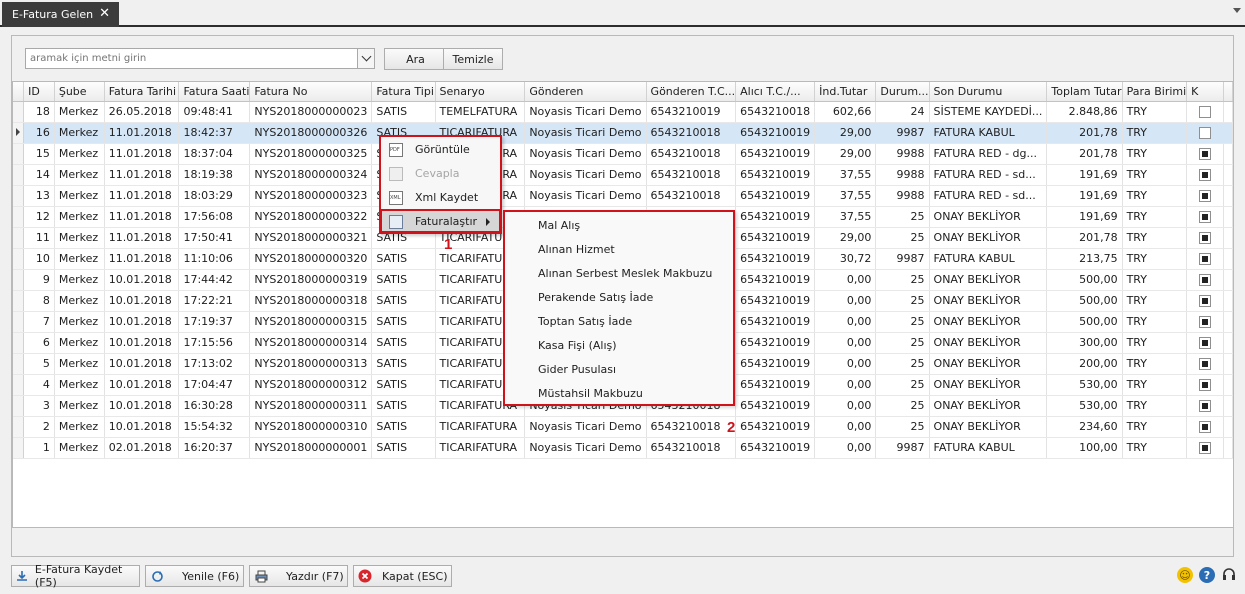 The height and width of the screenshot is (594, 1245). I want to click on tab-close-icon: ✕, so click(104, 13).